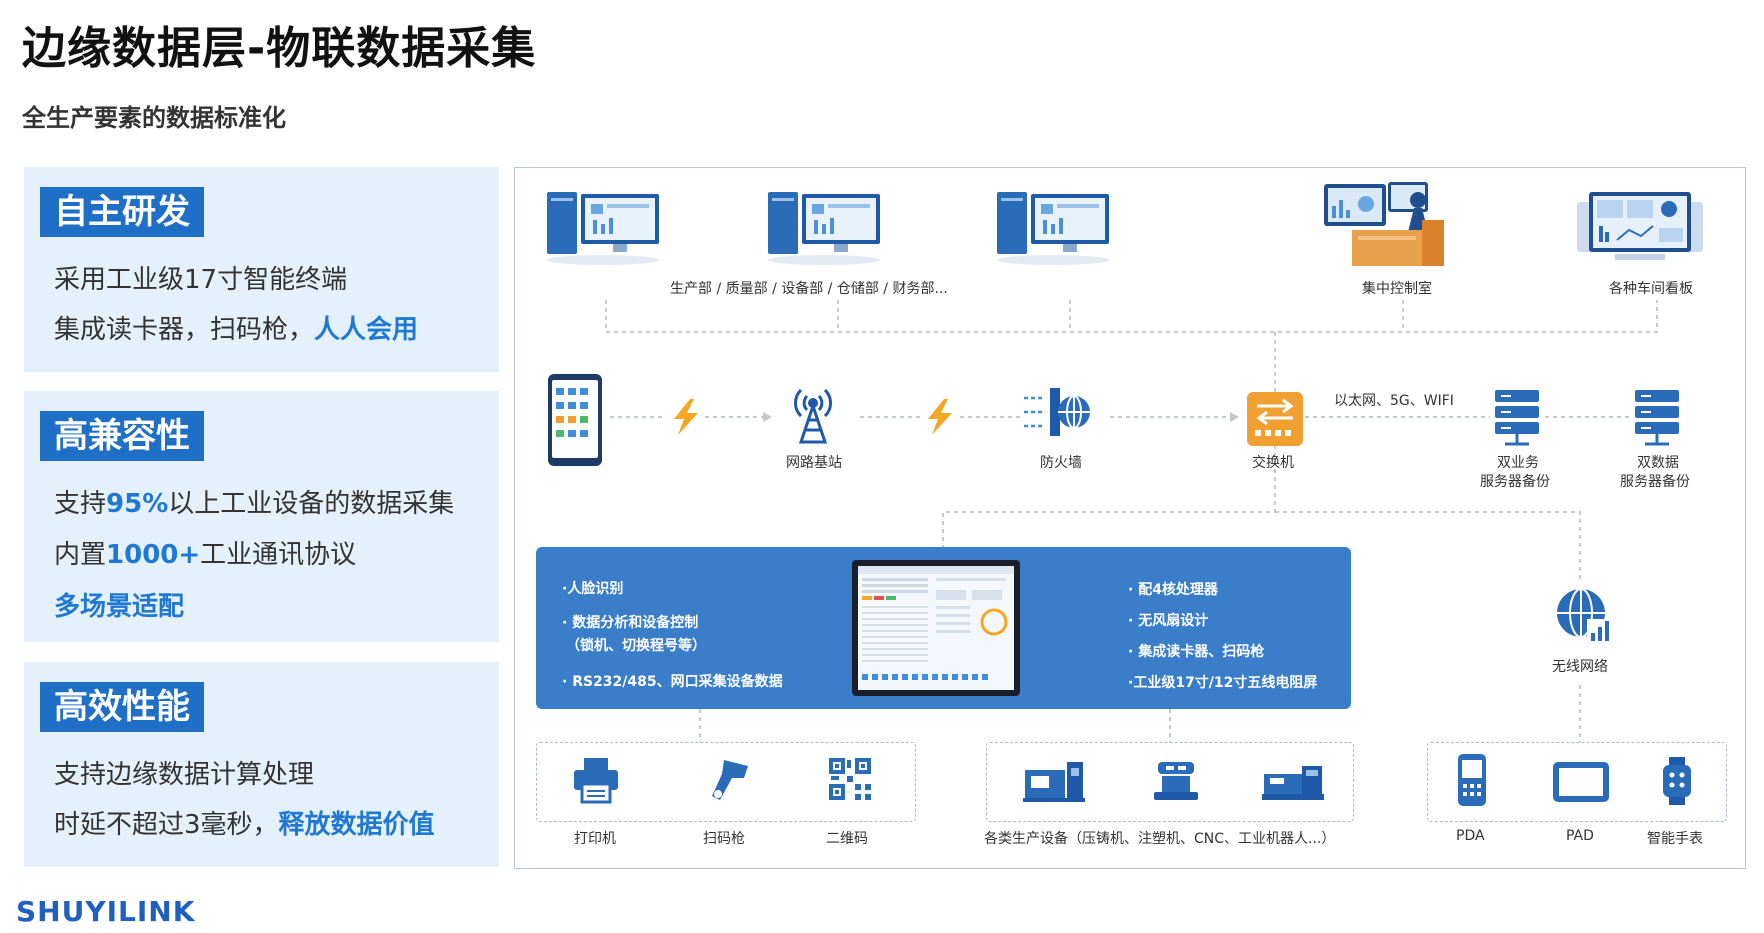  I want to click on feature-data-analysis: · 数据分析和设备控制, so click(630, 623).